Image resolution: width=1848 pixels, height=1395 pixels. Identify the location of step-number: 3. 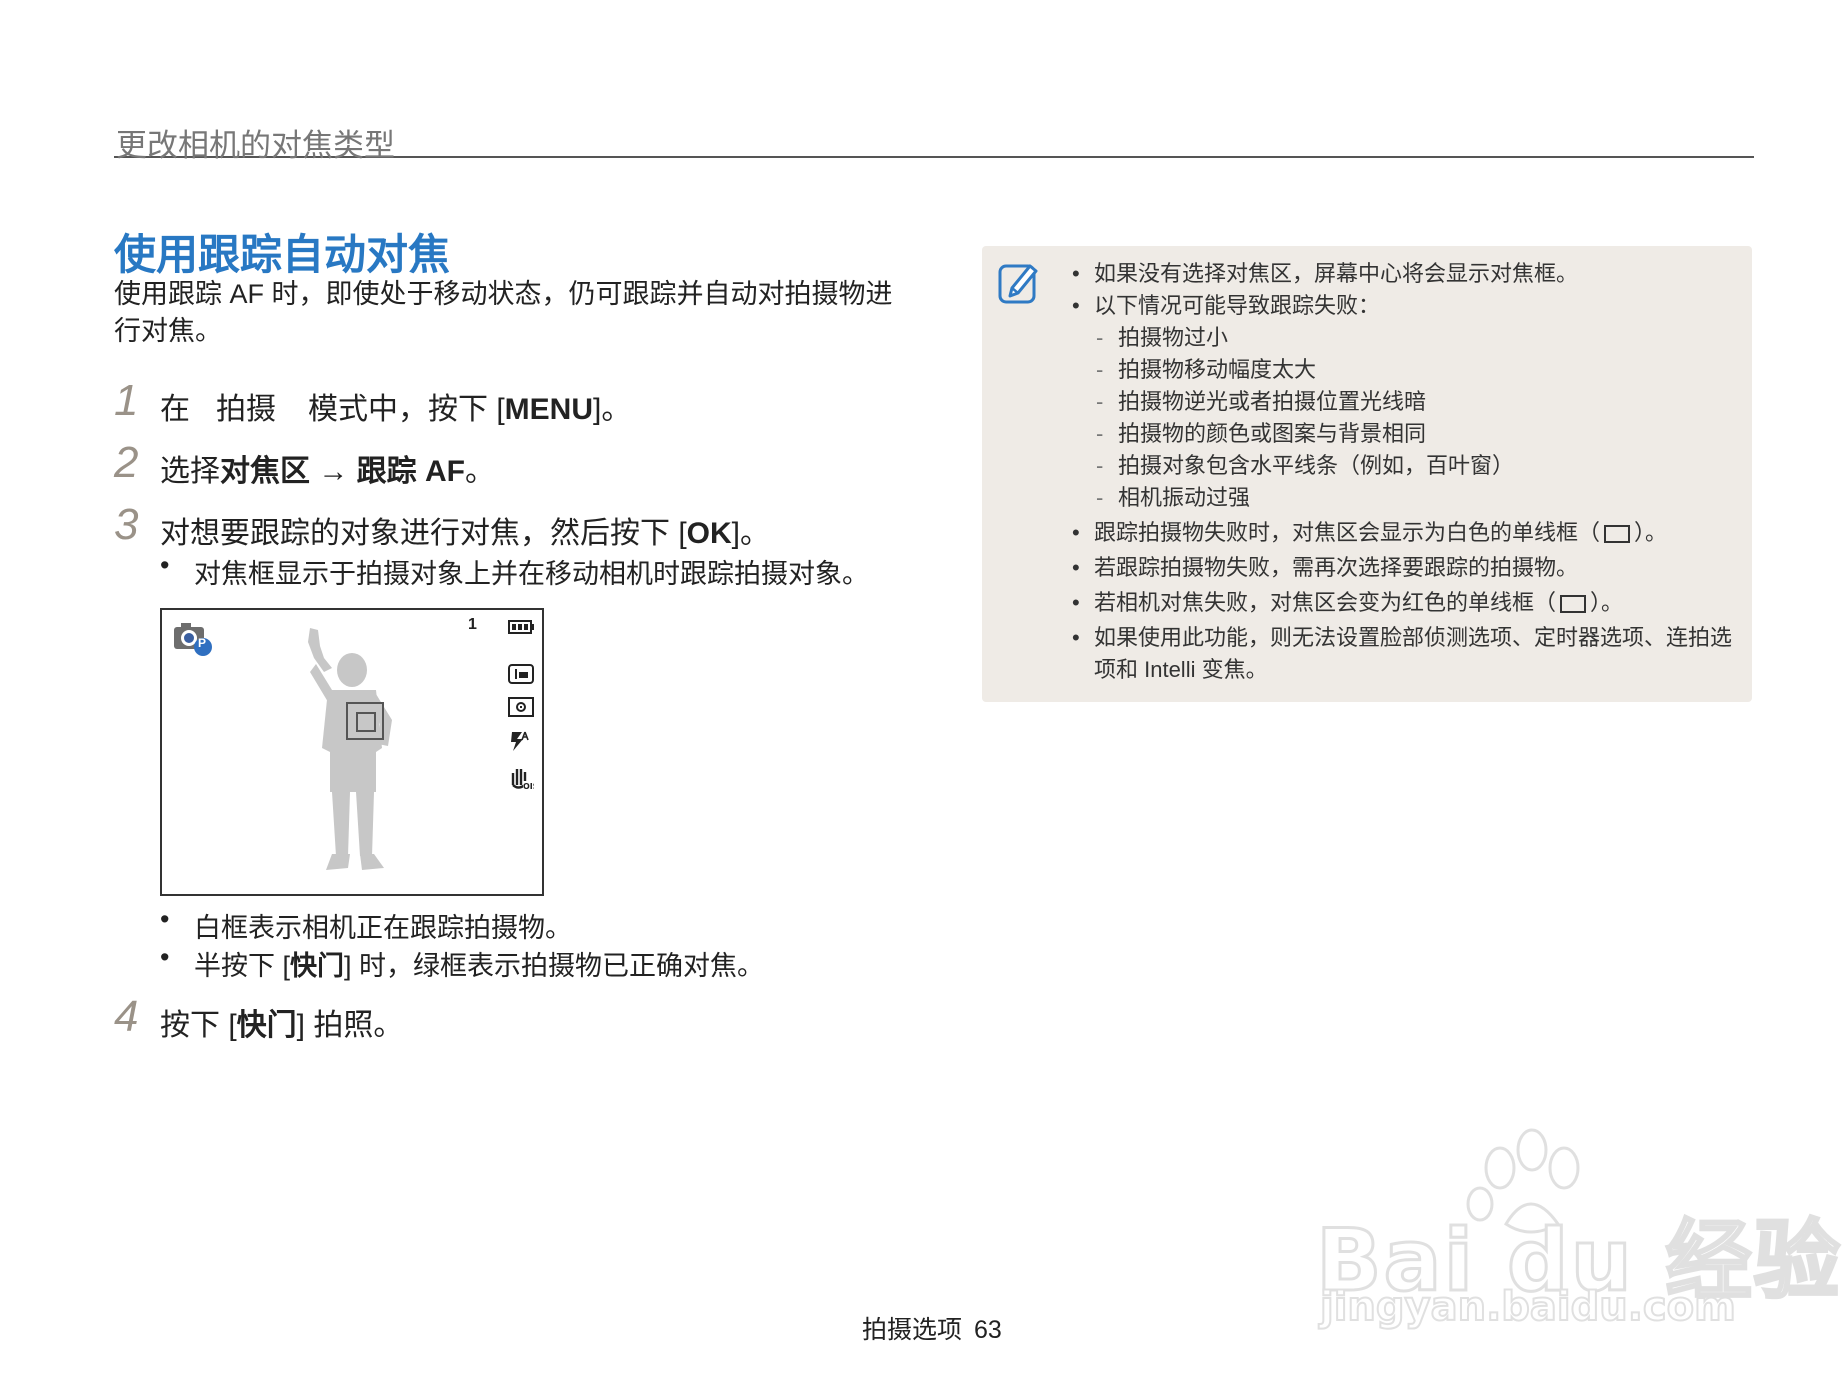
(126, 524).